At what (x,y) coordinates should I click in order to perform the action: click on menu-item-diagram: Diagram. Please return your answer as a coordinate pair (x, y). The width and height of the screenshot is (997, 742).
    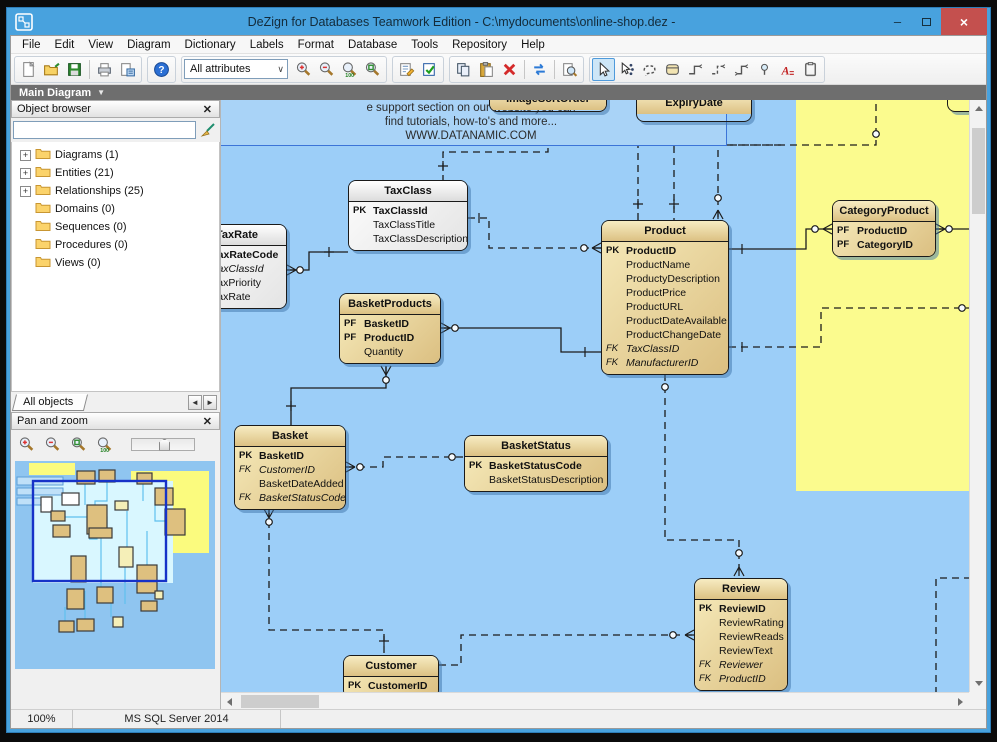
    Looking at the image, I should click on (148, 45).